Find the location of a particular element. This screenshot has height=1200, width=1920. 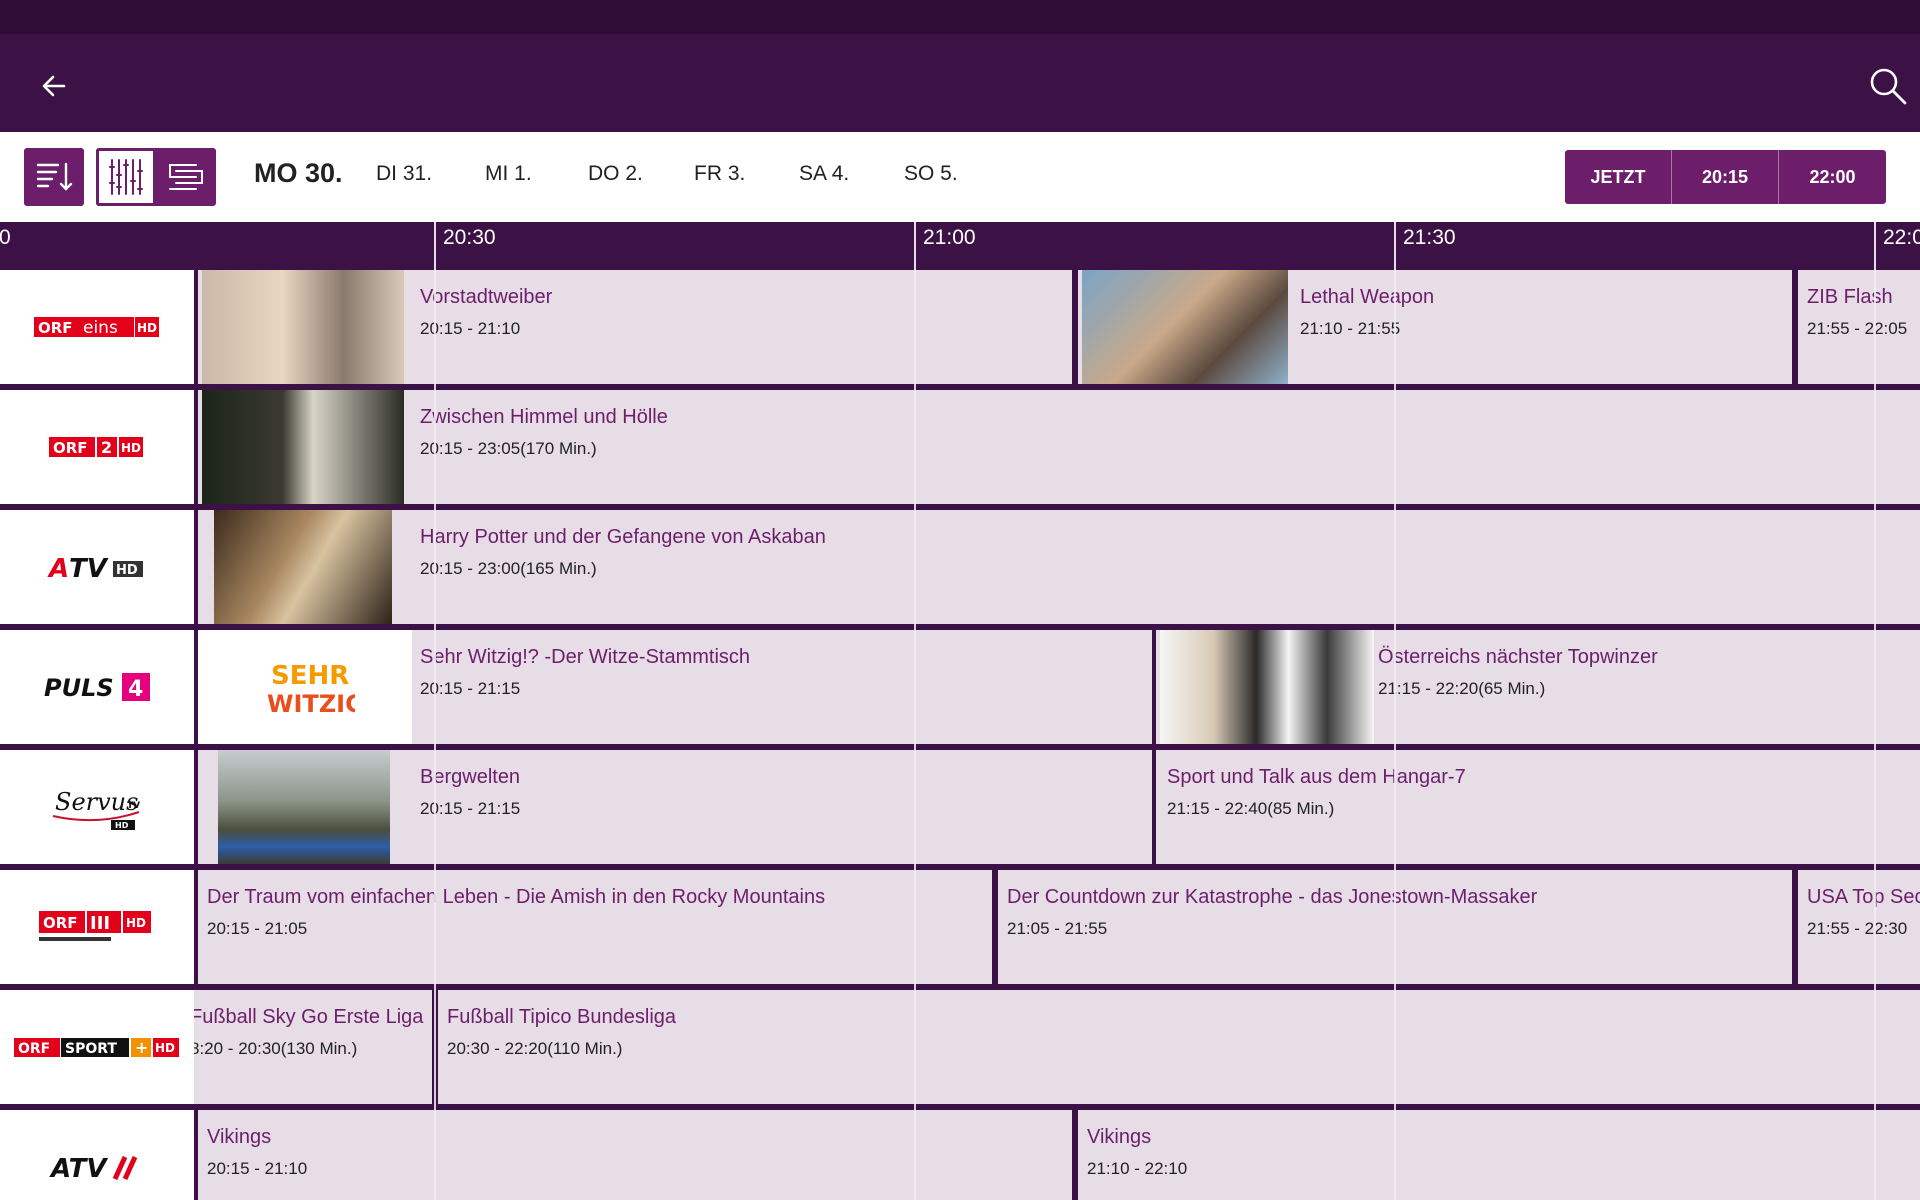

quick-time-selector: JETZT 20:15 22:00 is located at coordinates (1725, 177).